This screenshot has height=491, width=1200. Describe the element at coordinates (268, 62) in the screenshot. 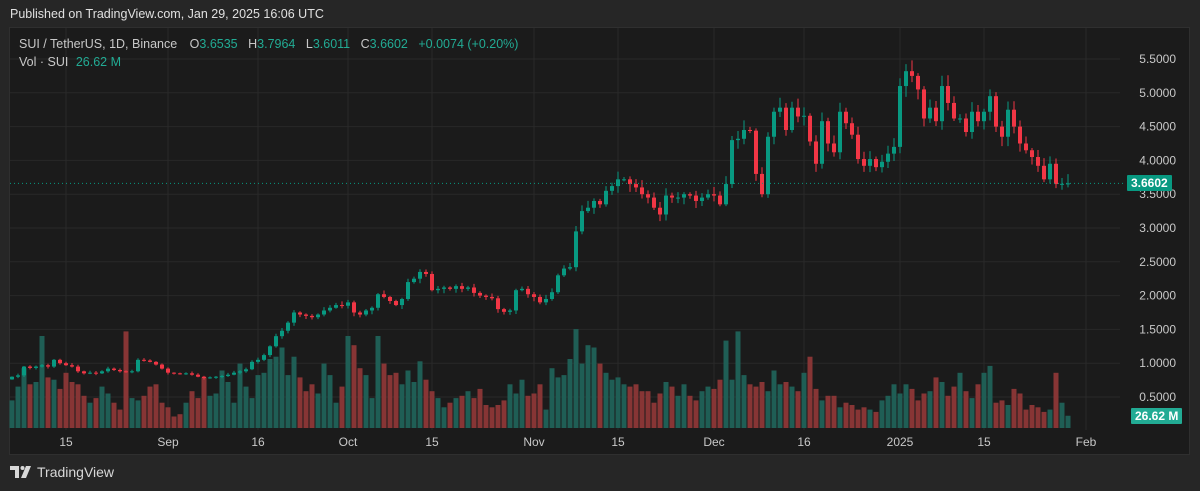

I see `volume-row: Vol · SUI 26.62 M` at that location.